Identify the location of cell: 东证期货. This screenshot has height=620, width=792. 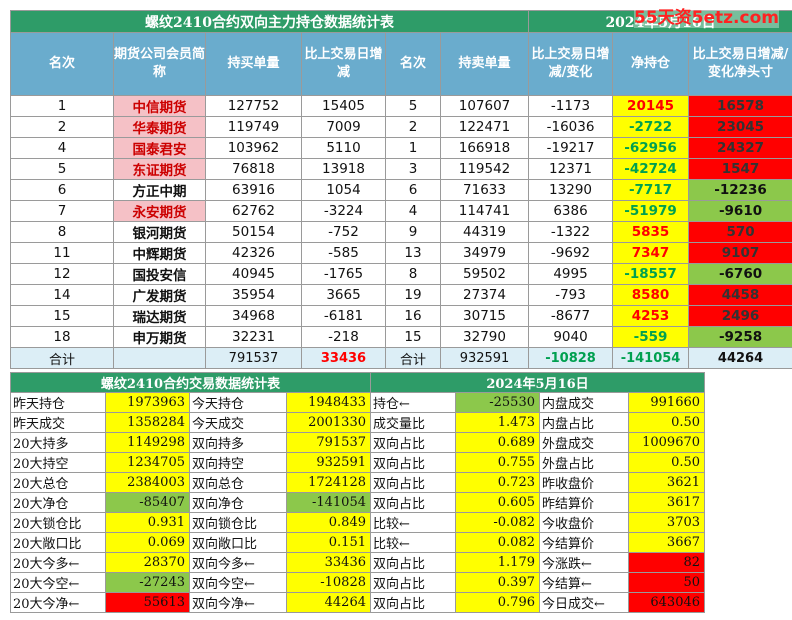
(159, 169).